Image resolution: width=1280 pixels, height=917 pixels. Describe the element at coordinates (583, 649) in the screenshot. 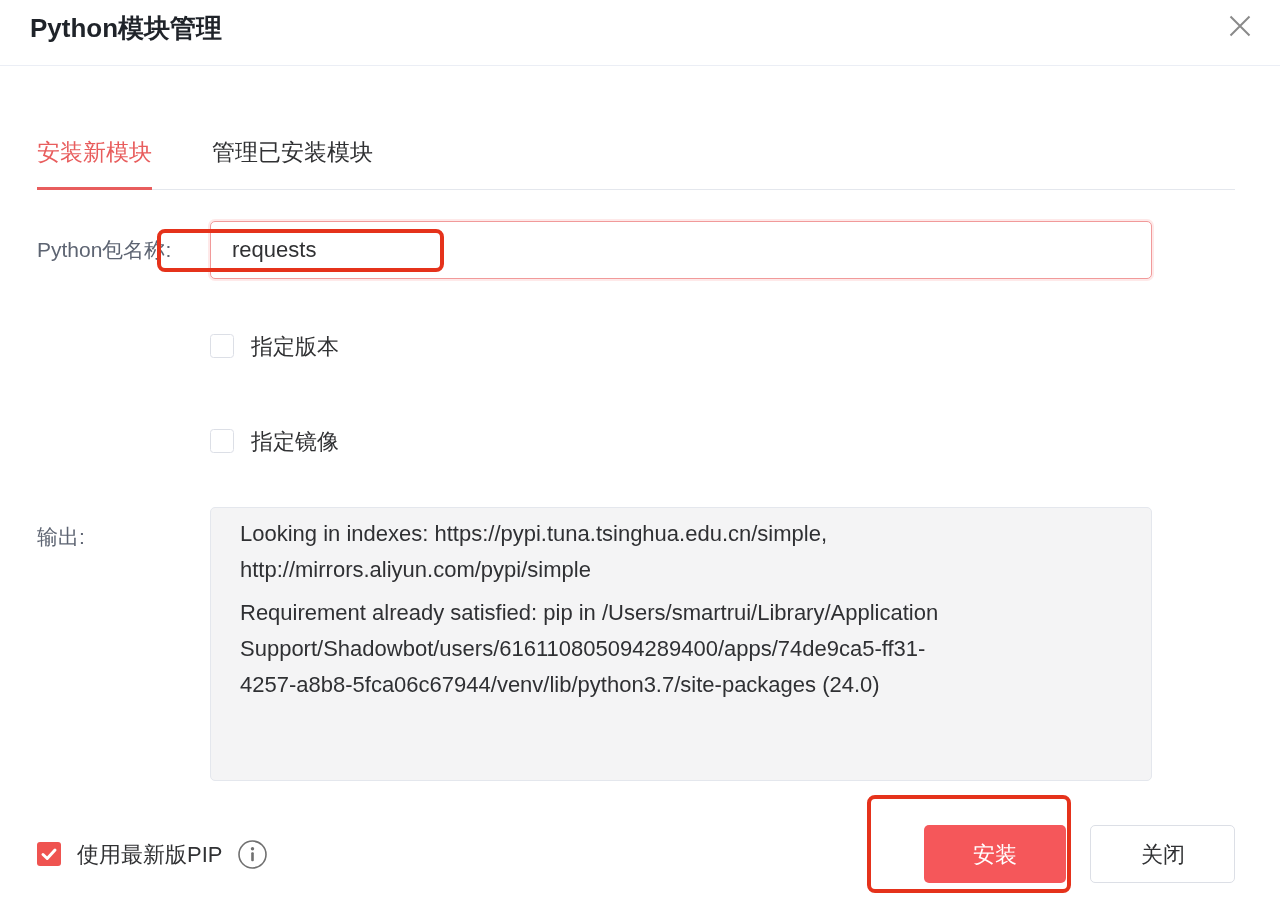

I see `output-line: Support/Shadowbot/users/616110805094289400/apps/74de9ca5-ff31-` at that location.